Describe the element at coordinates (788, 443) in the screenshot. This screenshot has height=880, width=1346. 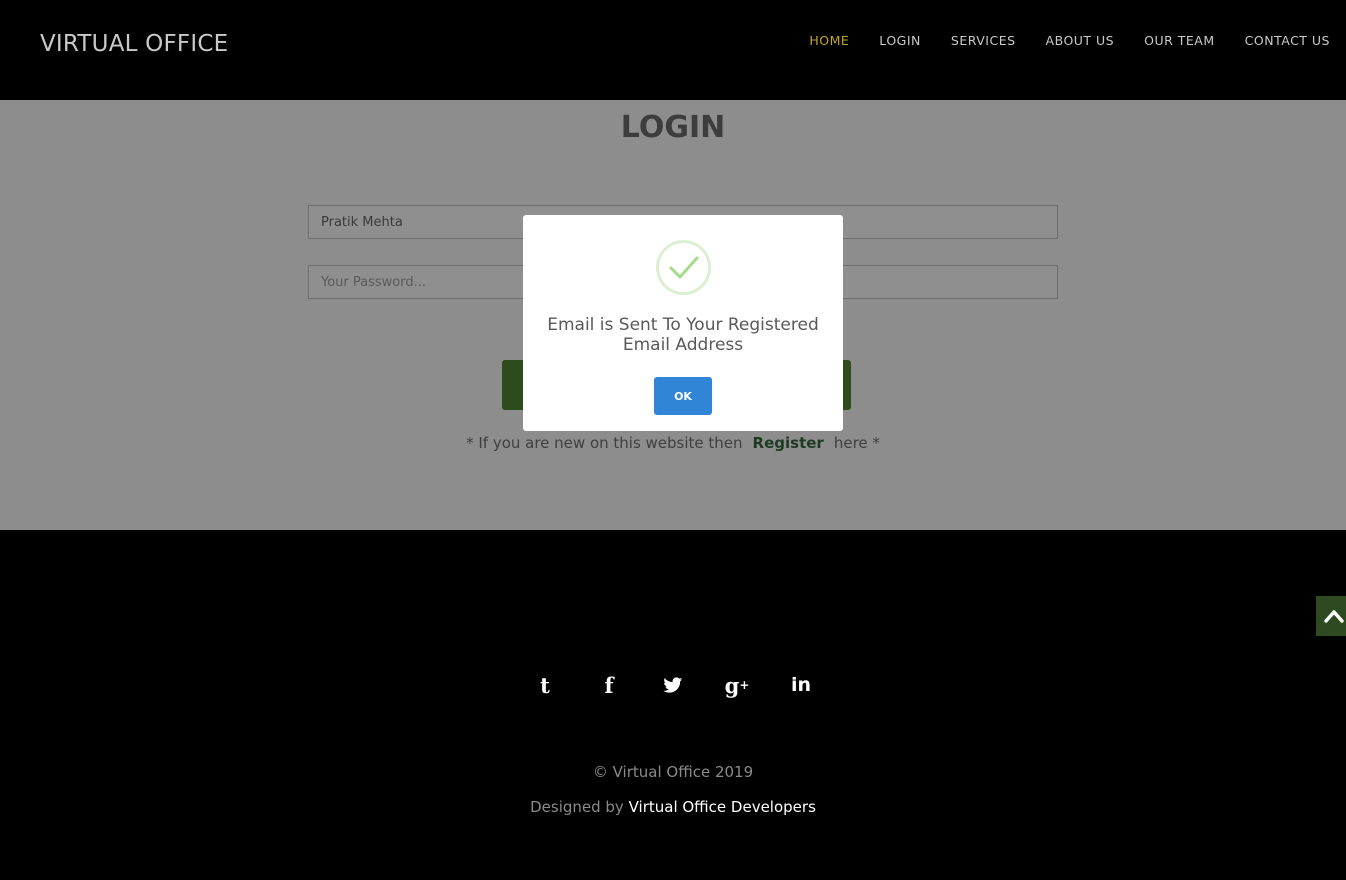
I see `register-link: Register` at that location.